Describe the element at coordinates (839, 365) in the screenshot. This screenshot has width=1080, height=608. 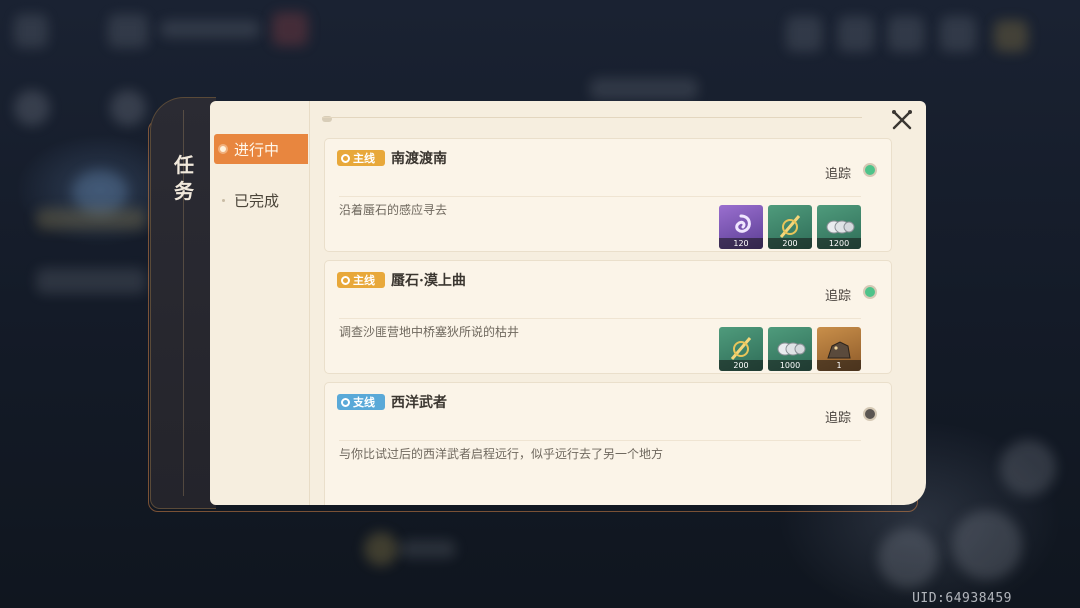
I see `reward-qty: 1` at that location.